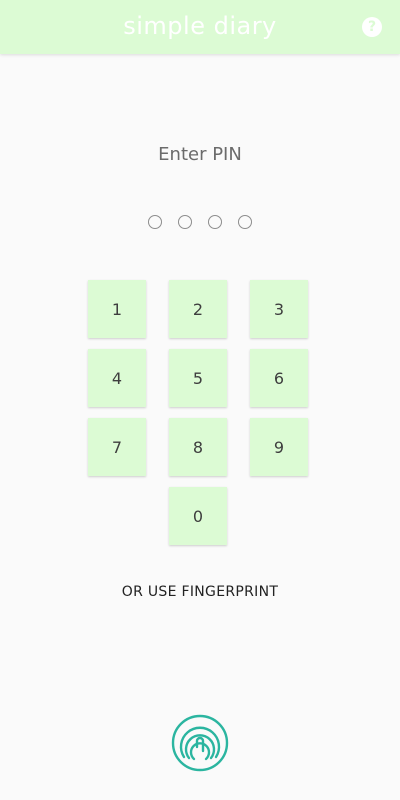  Describe the element at coordinates (198, 516) in the screenshot. I see `key-0: 0` at that location.